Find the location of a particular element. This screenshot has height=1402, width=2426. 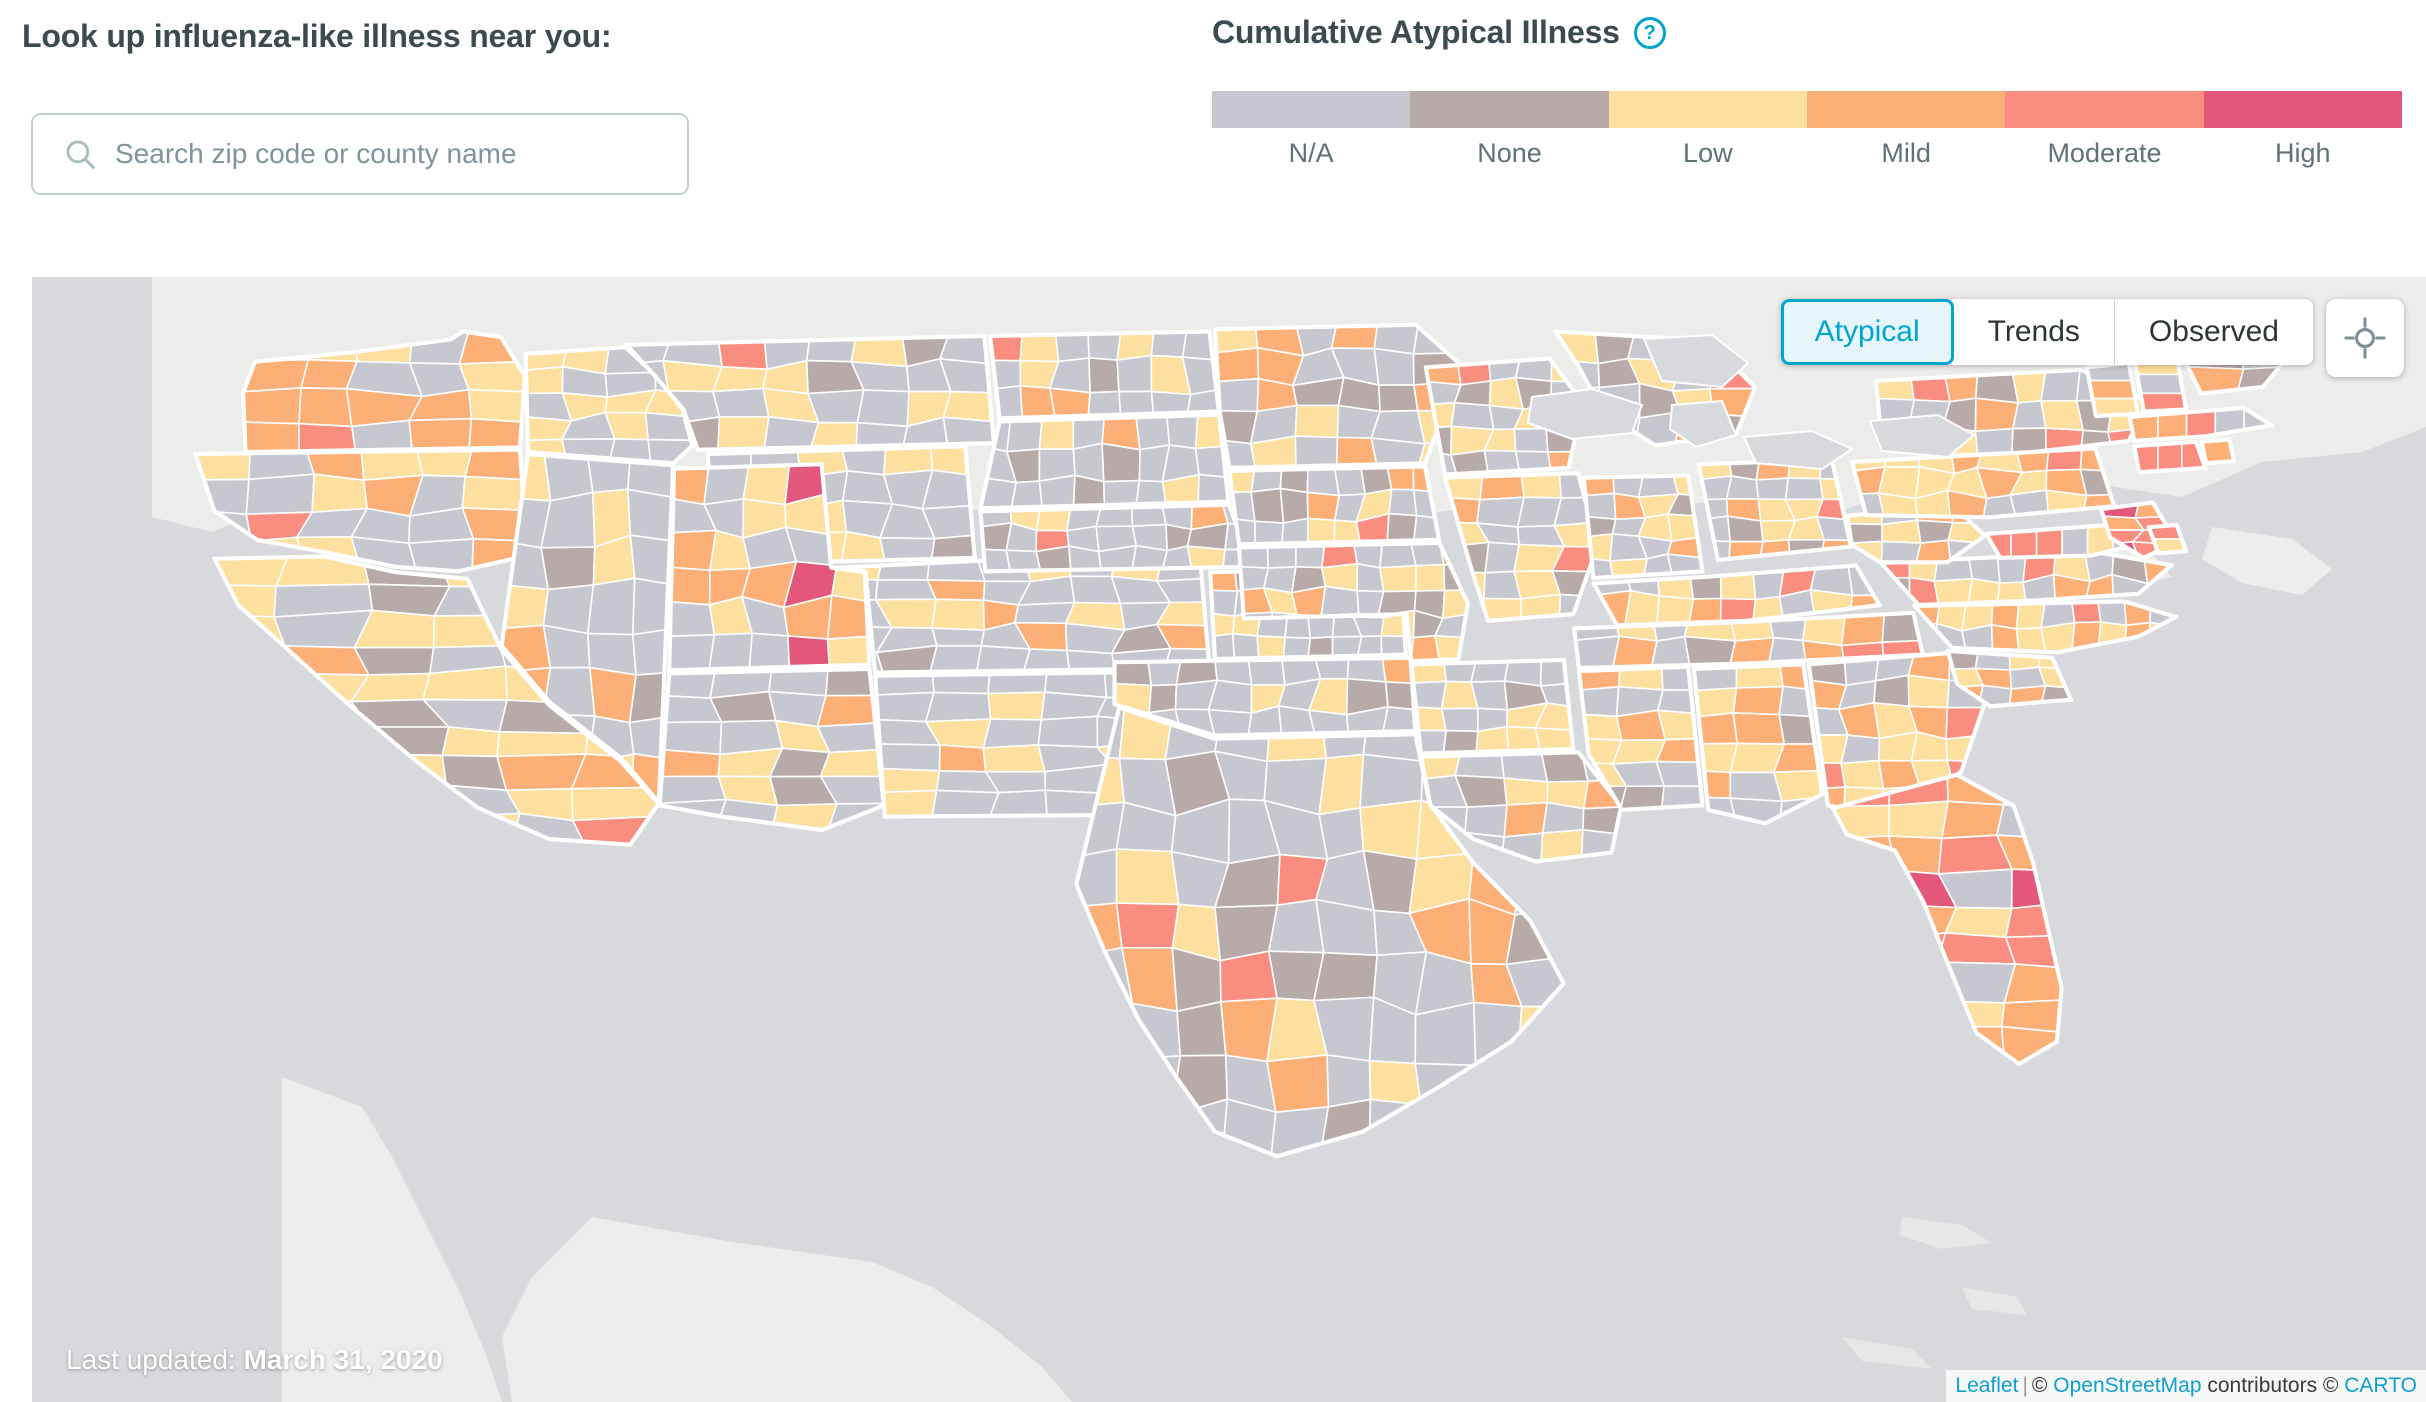

tab-atypical: Atypical is located at coordinates (1867, 332).